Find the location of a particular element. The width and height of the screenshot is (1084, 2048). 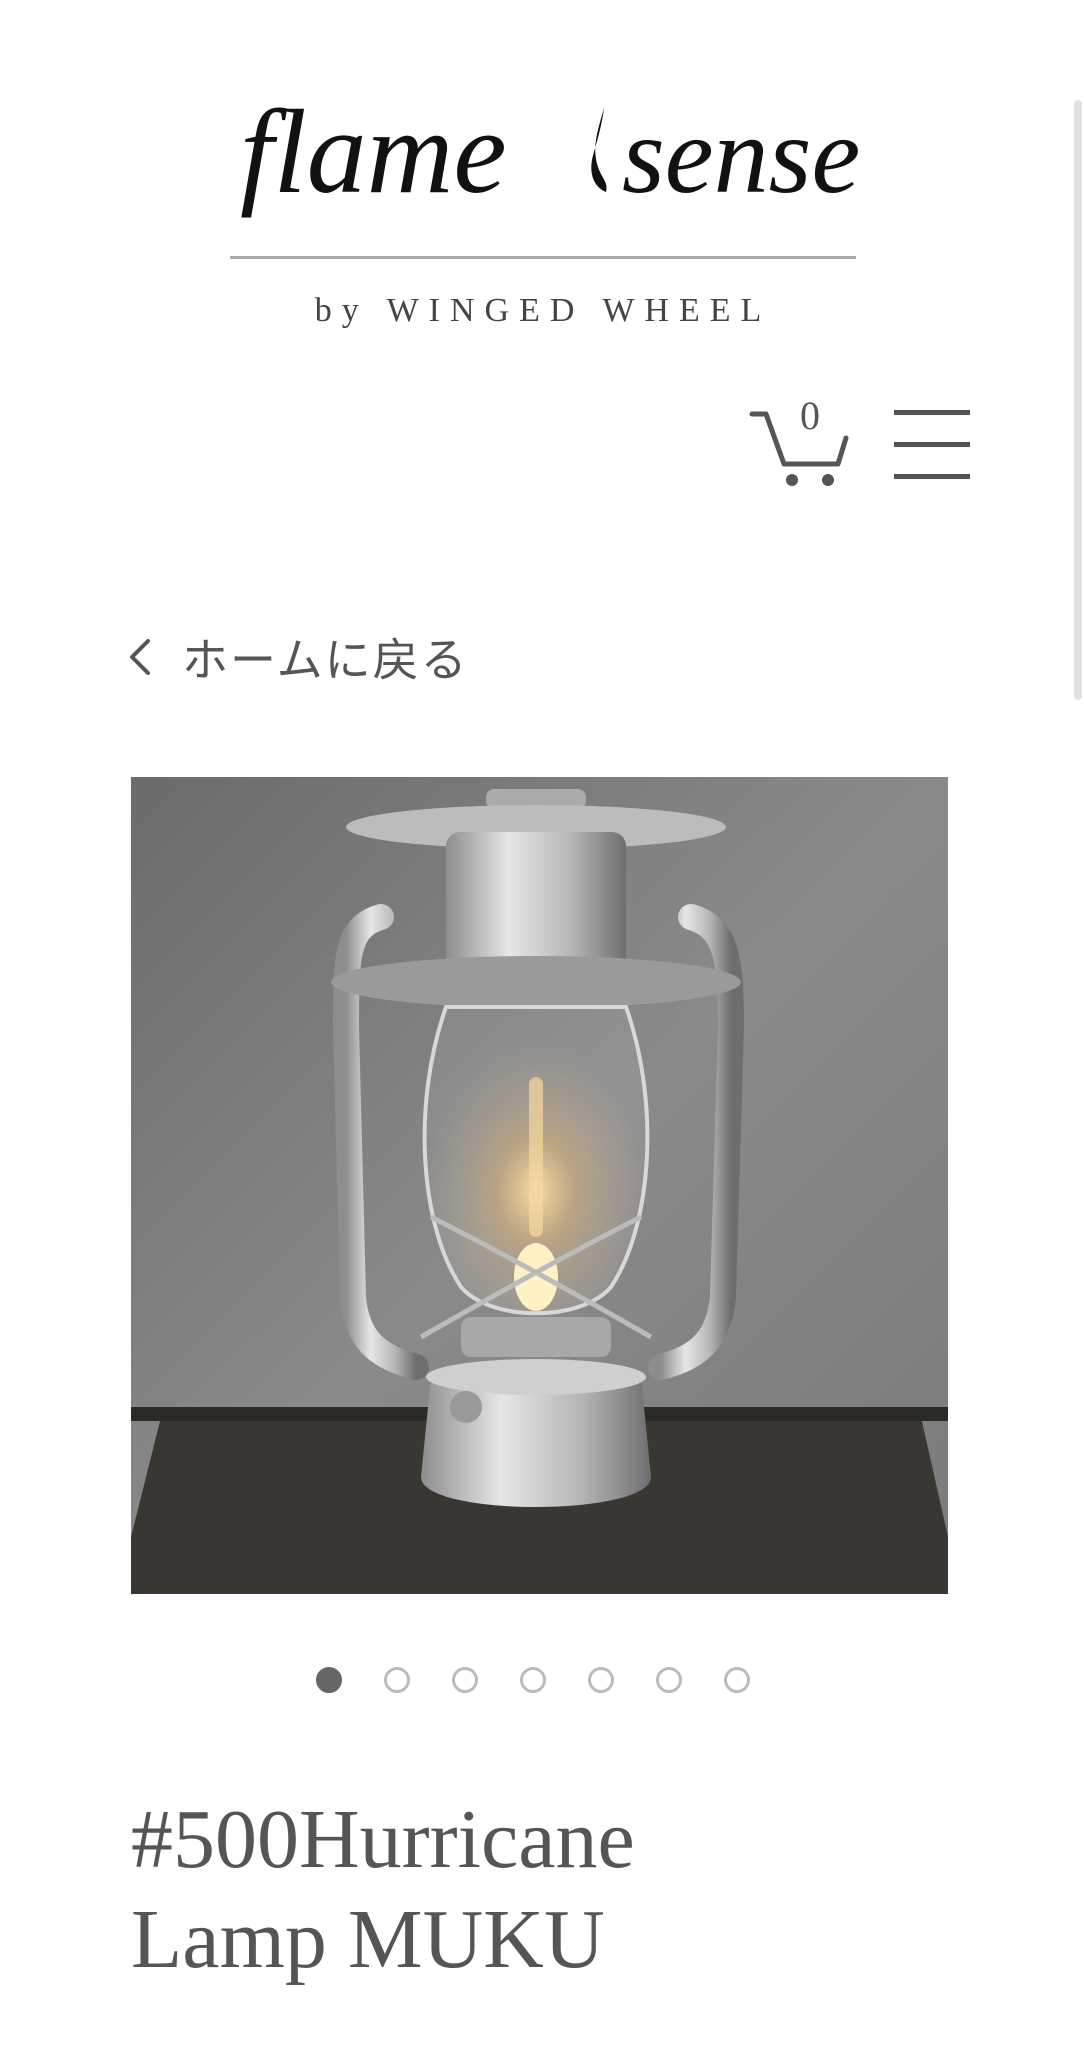

logo-text-sense: sense is located at coordinates (740, 155).